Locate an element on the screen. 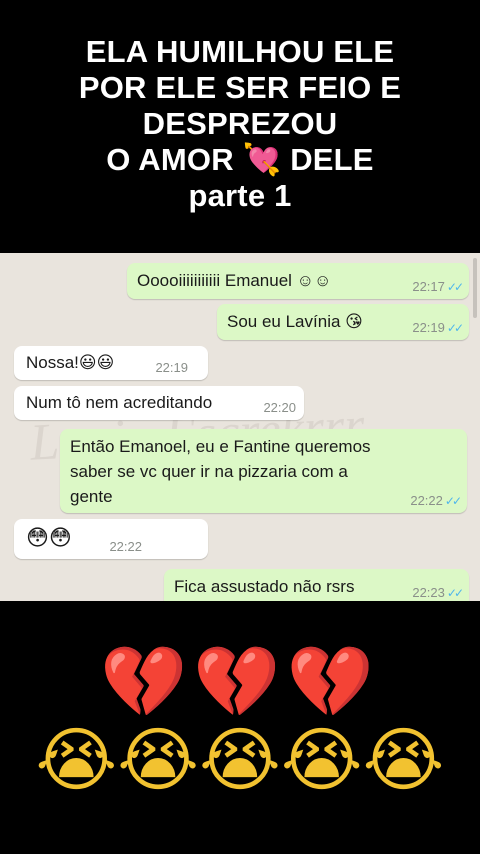 The width and height of the screenshot is (480, 854). message-text-line: saber se vc quer ir na pizzaria com a is located at coordinates (209, 471).